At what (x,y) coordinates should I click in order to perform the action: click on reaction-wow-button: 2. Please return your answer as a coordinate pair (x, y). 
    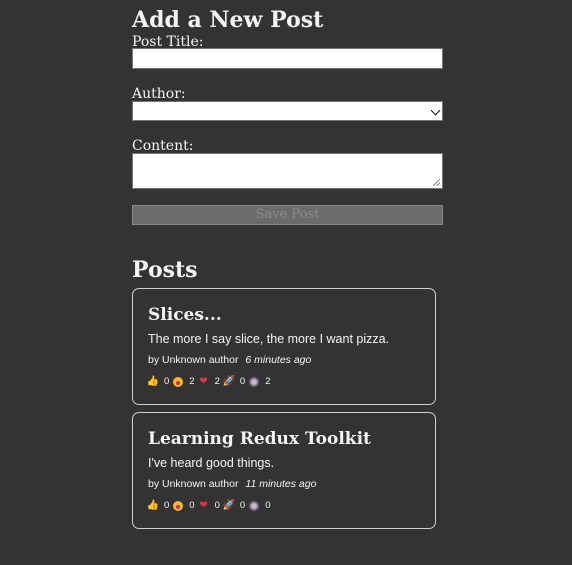
    Looking at the image, I should click on (183, 382).